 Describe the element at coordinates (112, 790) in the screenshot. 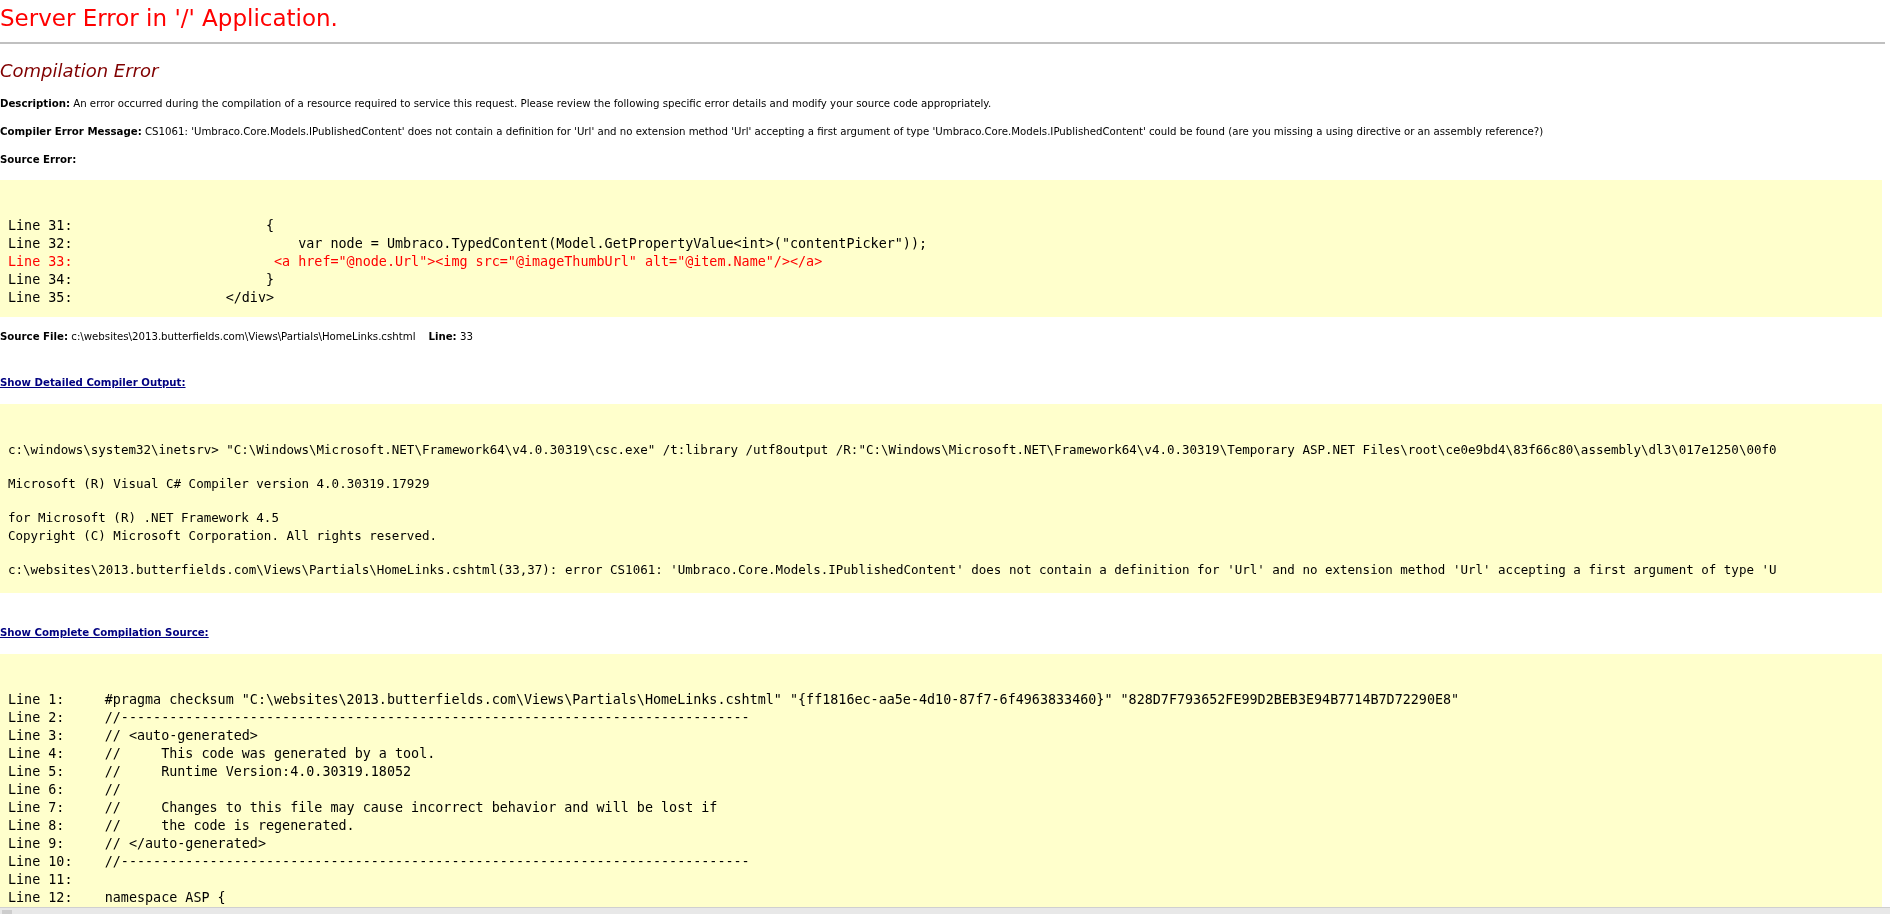

I see `code-line: //` at that location.